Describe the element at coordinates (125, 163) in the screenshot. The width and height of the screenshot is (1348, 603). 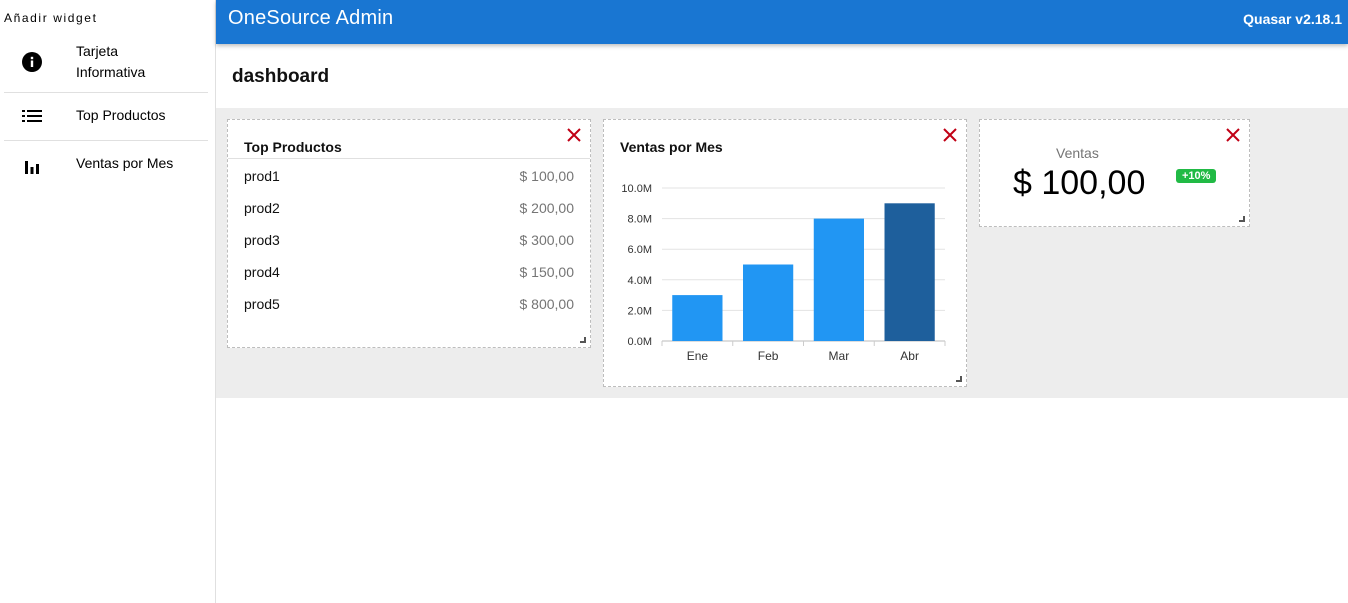
I see `sidebar-item-label: Ventas por Mes` at that location.